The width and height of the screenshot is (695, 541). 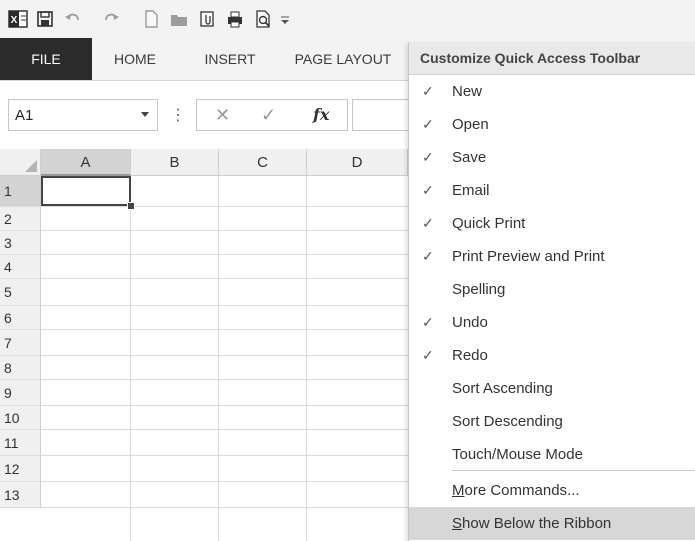 What do you see at coordinates (20, 495) in the screenshot?
I see `row-header-13: 13` at bounding box center [20, 495].